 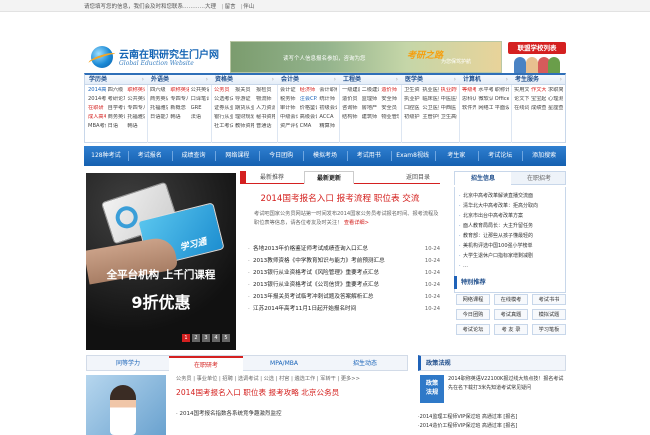 I want to click on category-link: 资产评估, so click(x=289, y=126).